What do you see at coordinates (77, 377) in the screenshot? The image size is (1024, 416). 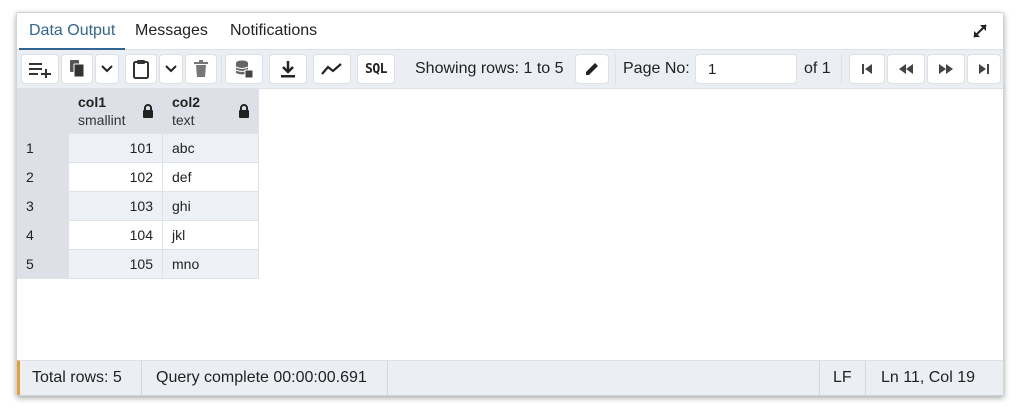 I see `total-rows-text: Total rows: 5` at bounding box center [77, 377].